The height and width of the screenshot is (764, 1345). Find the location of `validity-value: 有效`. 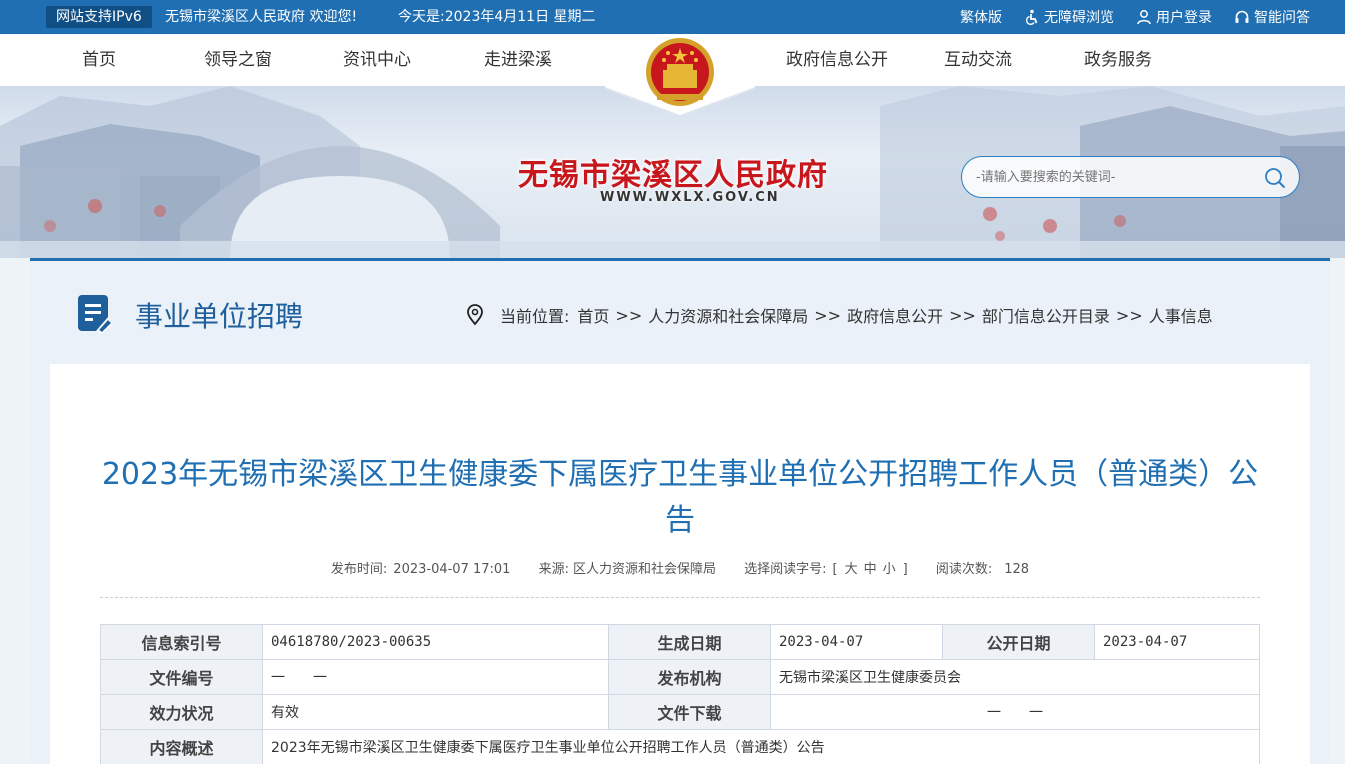

validity-value: 有效 is located at coordinates (435, 712).